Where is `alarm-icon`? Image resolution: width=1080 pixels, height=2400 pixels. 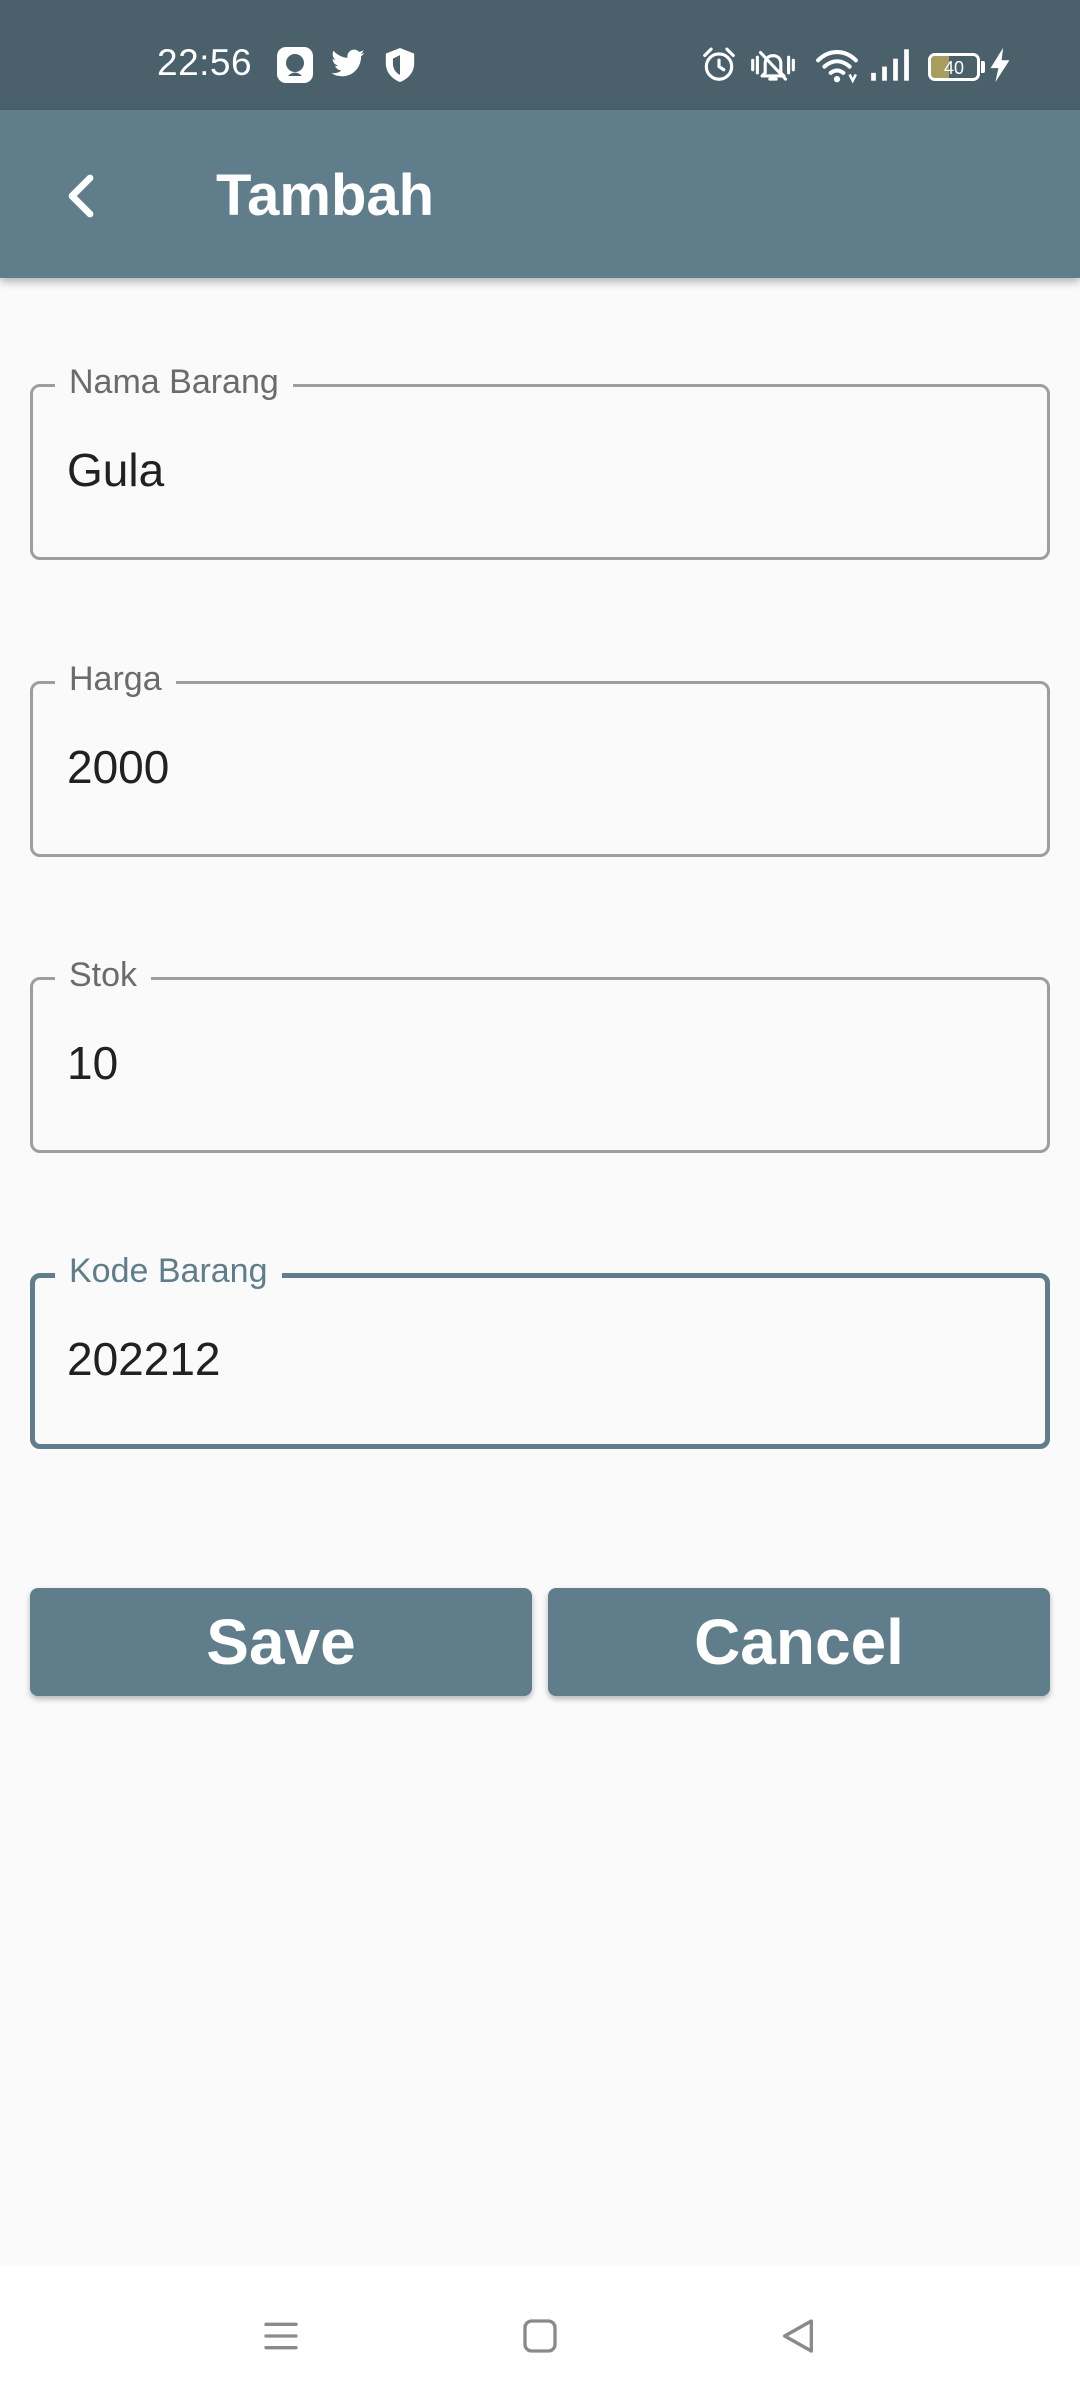
alarm-icon is located at coordinates (719, 64).